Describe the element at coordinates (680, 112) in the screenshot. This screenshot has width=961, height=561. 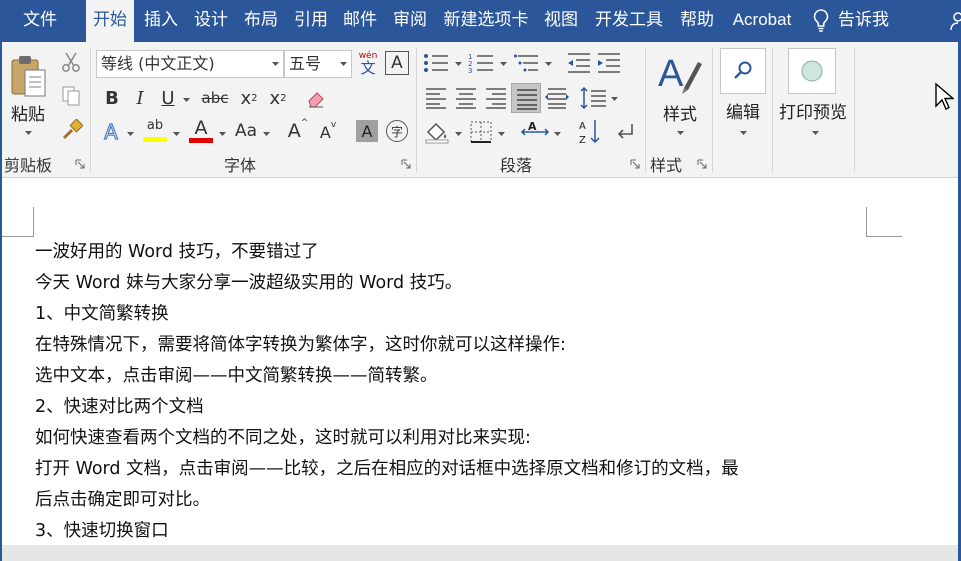
I see `styles-label: 样式` at that location.